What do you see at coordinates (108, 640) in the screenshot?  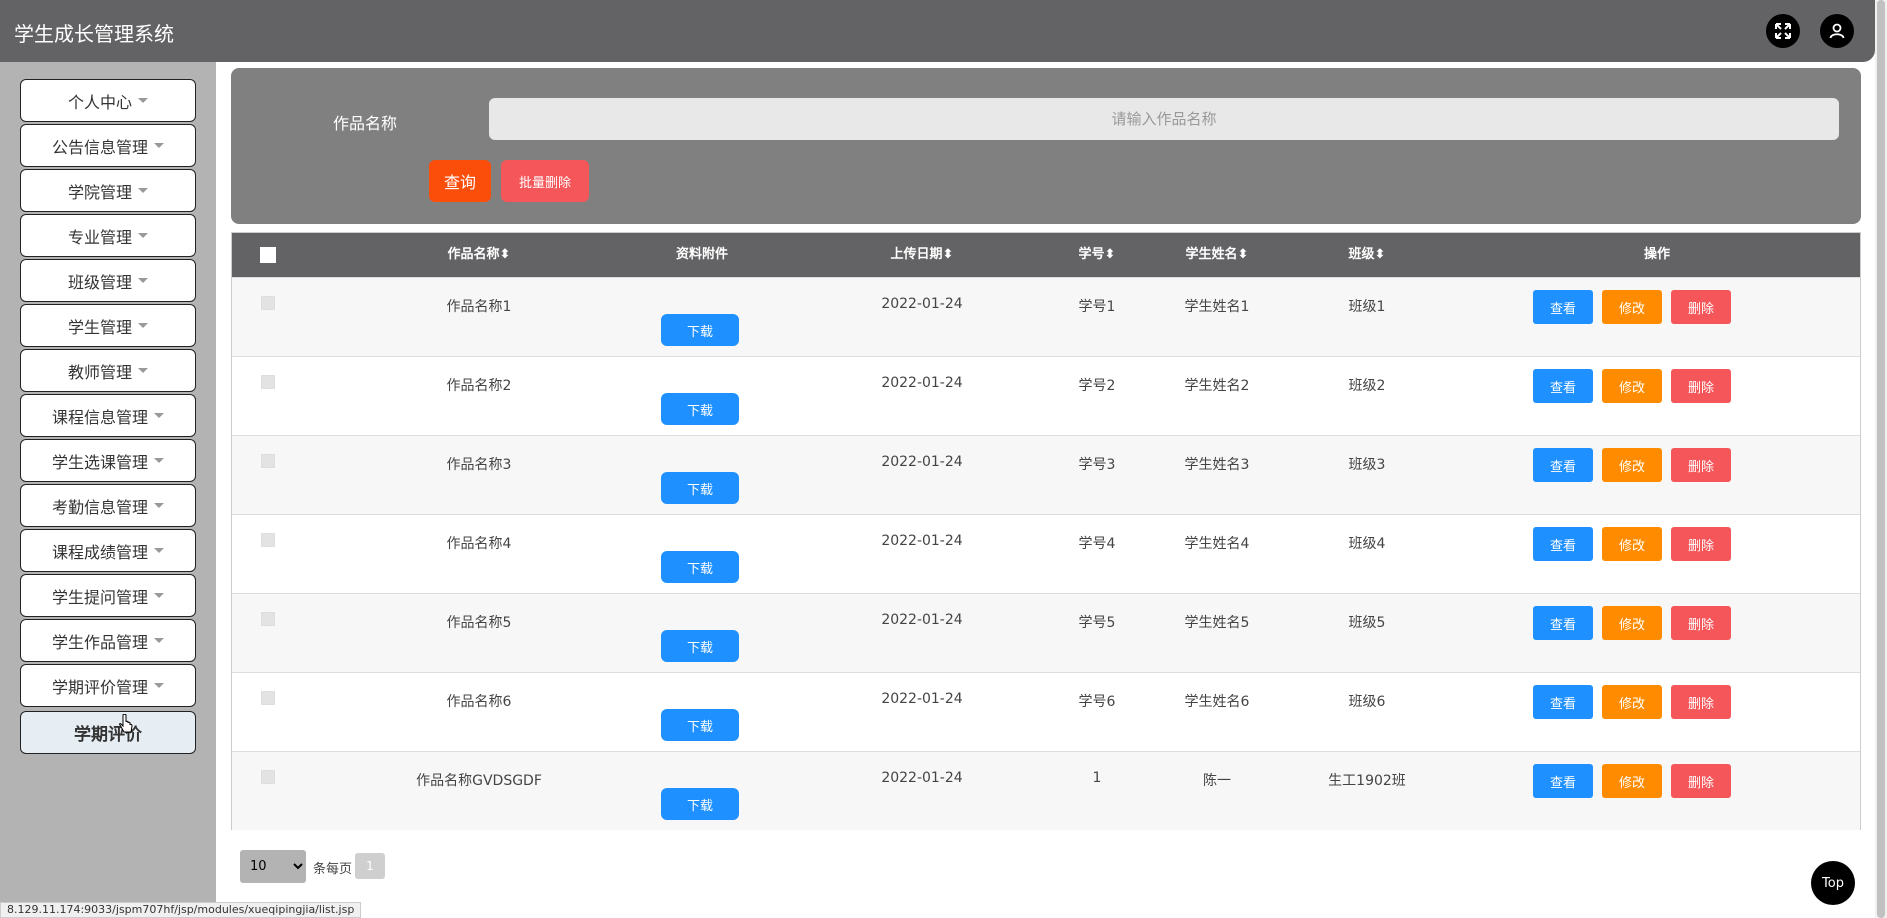 I see `sidebar-item-works: 学生作品管理` at bounding box center [108, 640].